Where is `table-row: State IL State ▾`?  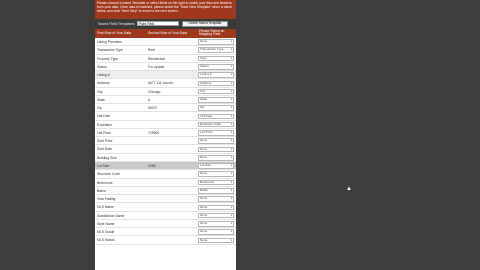
table-row: State IL State ▾ is located at coordinates (165, 100).